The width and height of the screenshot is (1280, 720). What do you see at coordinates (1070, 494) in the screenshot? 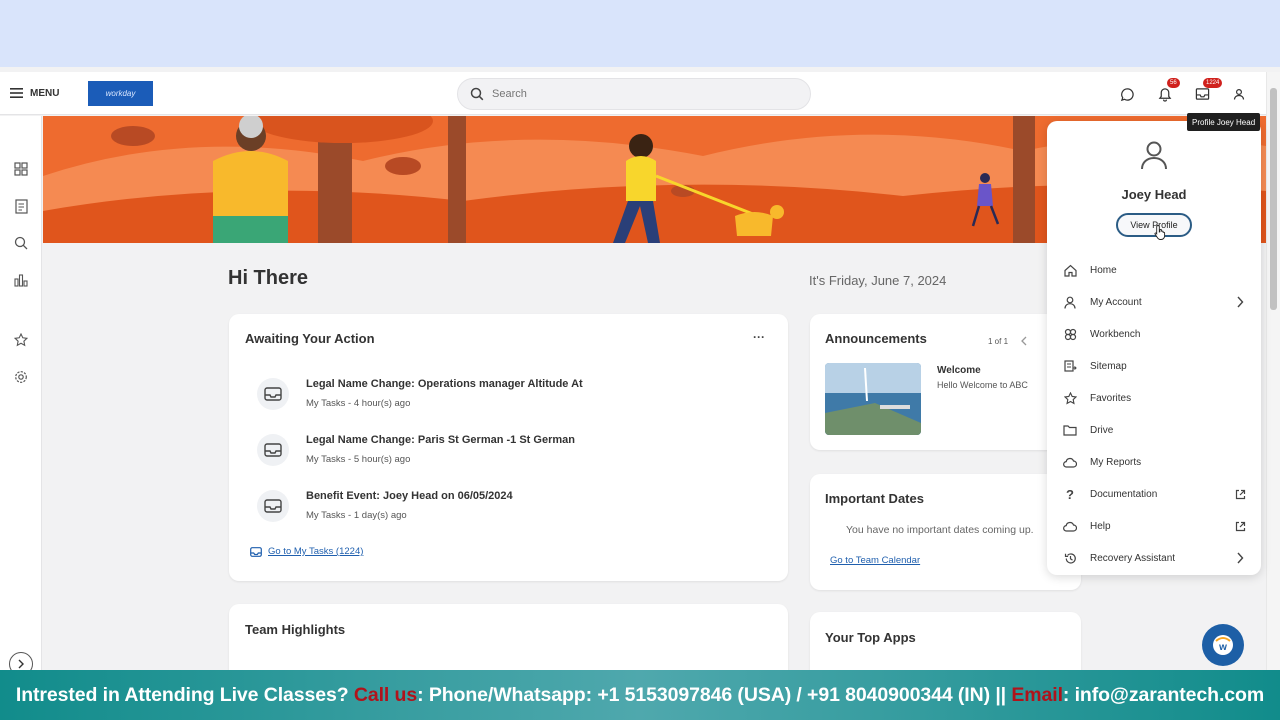
I see `question-icon: ?` at bounding box center [1070, 494].